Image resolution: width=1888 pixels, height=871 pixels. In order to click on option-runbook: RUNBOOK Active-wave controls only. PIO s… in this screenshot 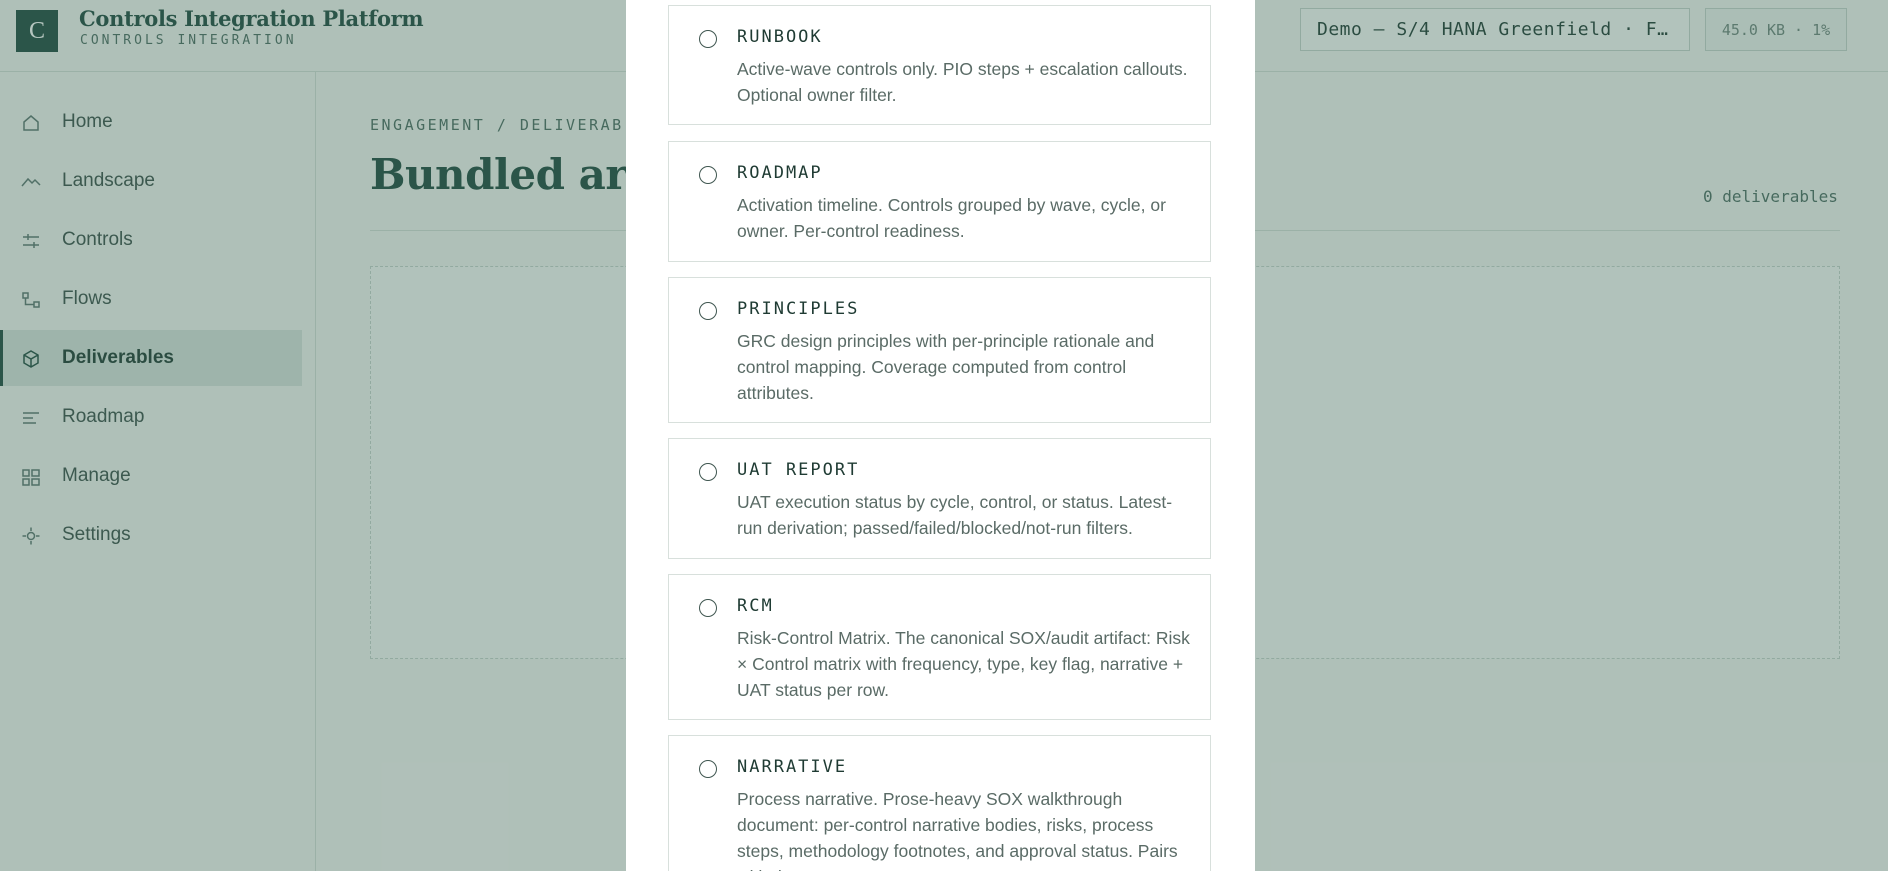, I will do `click(939, 65)`.